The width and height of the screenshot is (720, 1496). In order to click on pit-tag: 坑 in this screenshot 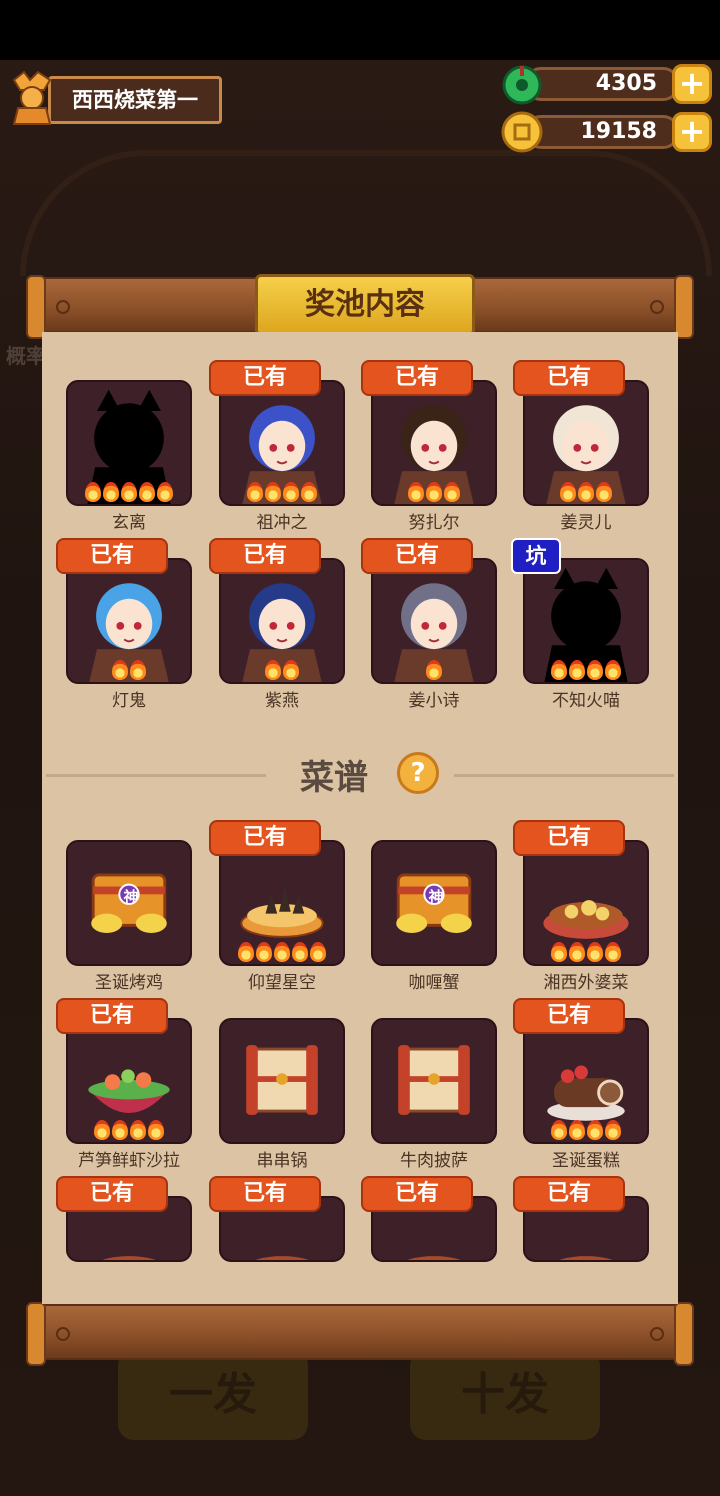, I will do `click(536, 556)`.